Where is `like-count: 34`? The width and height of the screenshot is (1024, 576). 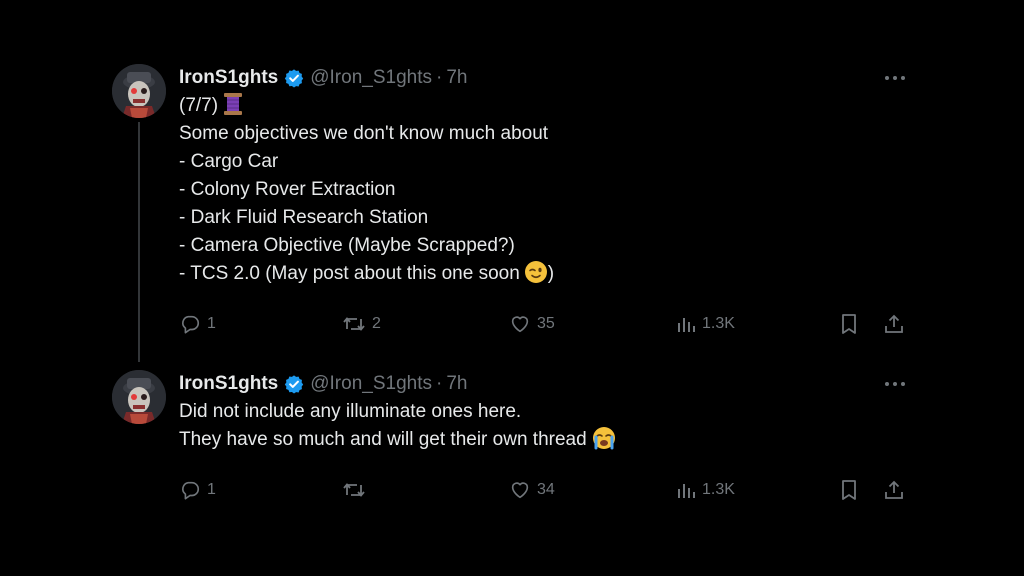 like-count: 34 is located at coordinates (546, 489).